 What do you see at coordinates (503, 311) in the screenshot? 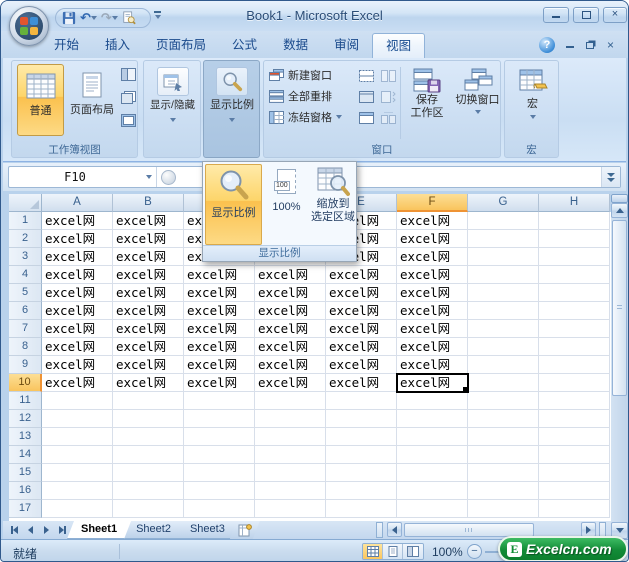
I see `cell-G6` at bounding box center [503, 311].